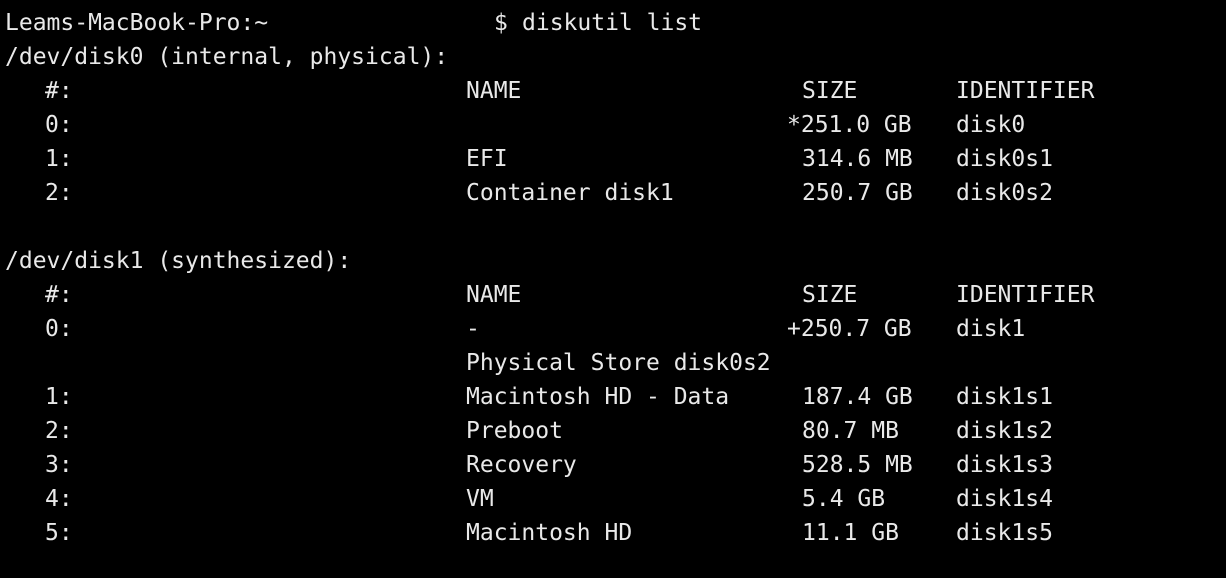 The height and width of the screenshot is (578, 1226). I want to click on disk-header-text: /dev/disk1 (synthesized):, so click(178, 261).